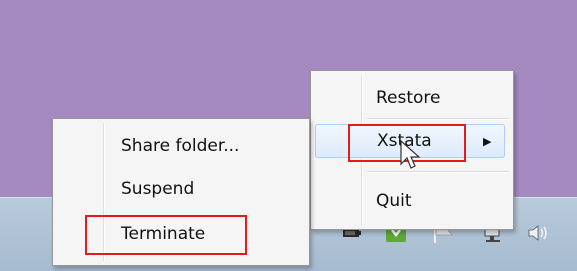  What do you see at coordinates (540, 233) in the screenshot?
I see `speaker-icon` at bounding box center [540, 233].